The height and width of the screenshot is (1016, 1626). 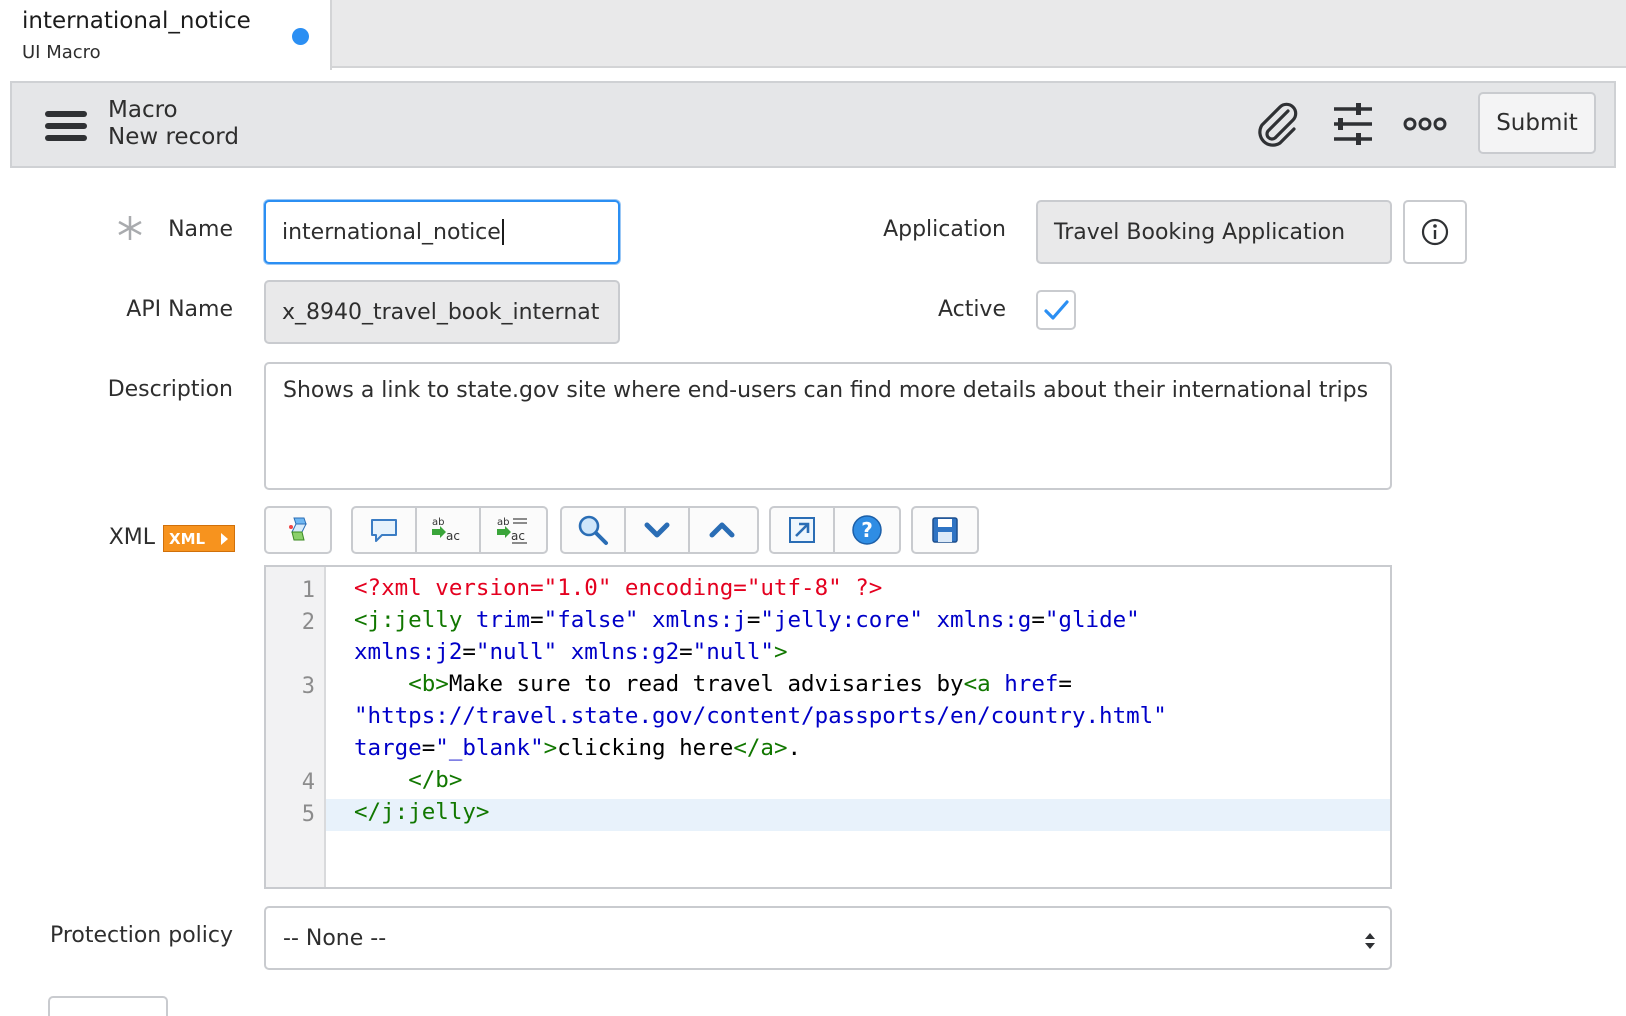 I want to click on submit-button: Submit, so click(x=1537, y=123).